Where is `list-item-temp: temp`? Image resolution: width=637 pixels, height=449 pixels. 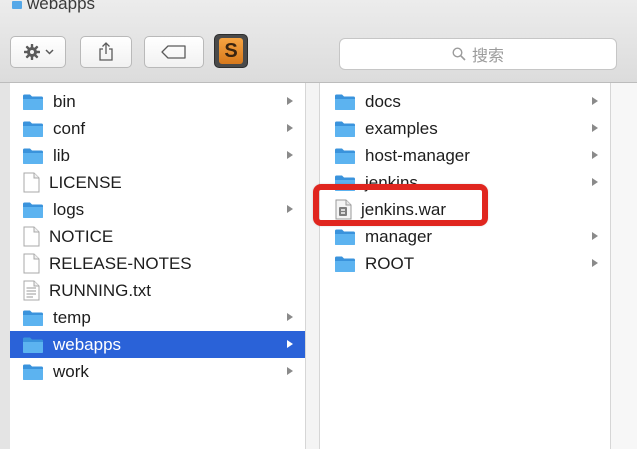 list-item-temp: temp is located at coordinates (157, 317).